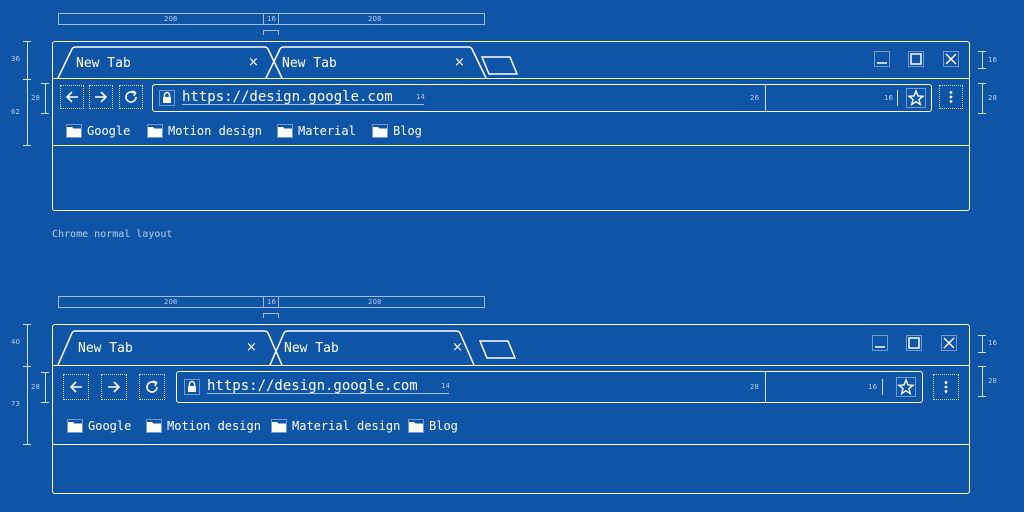 The image size is (1024, 512). I want to click on dim-total-height: 62, so click(15, 112).